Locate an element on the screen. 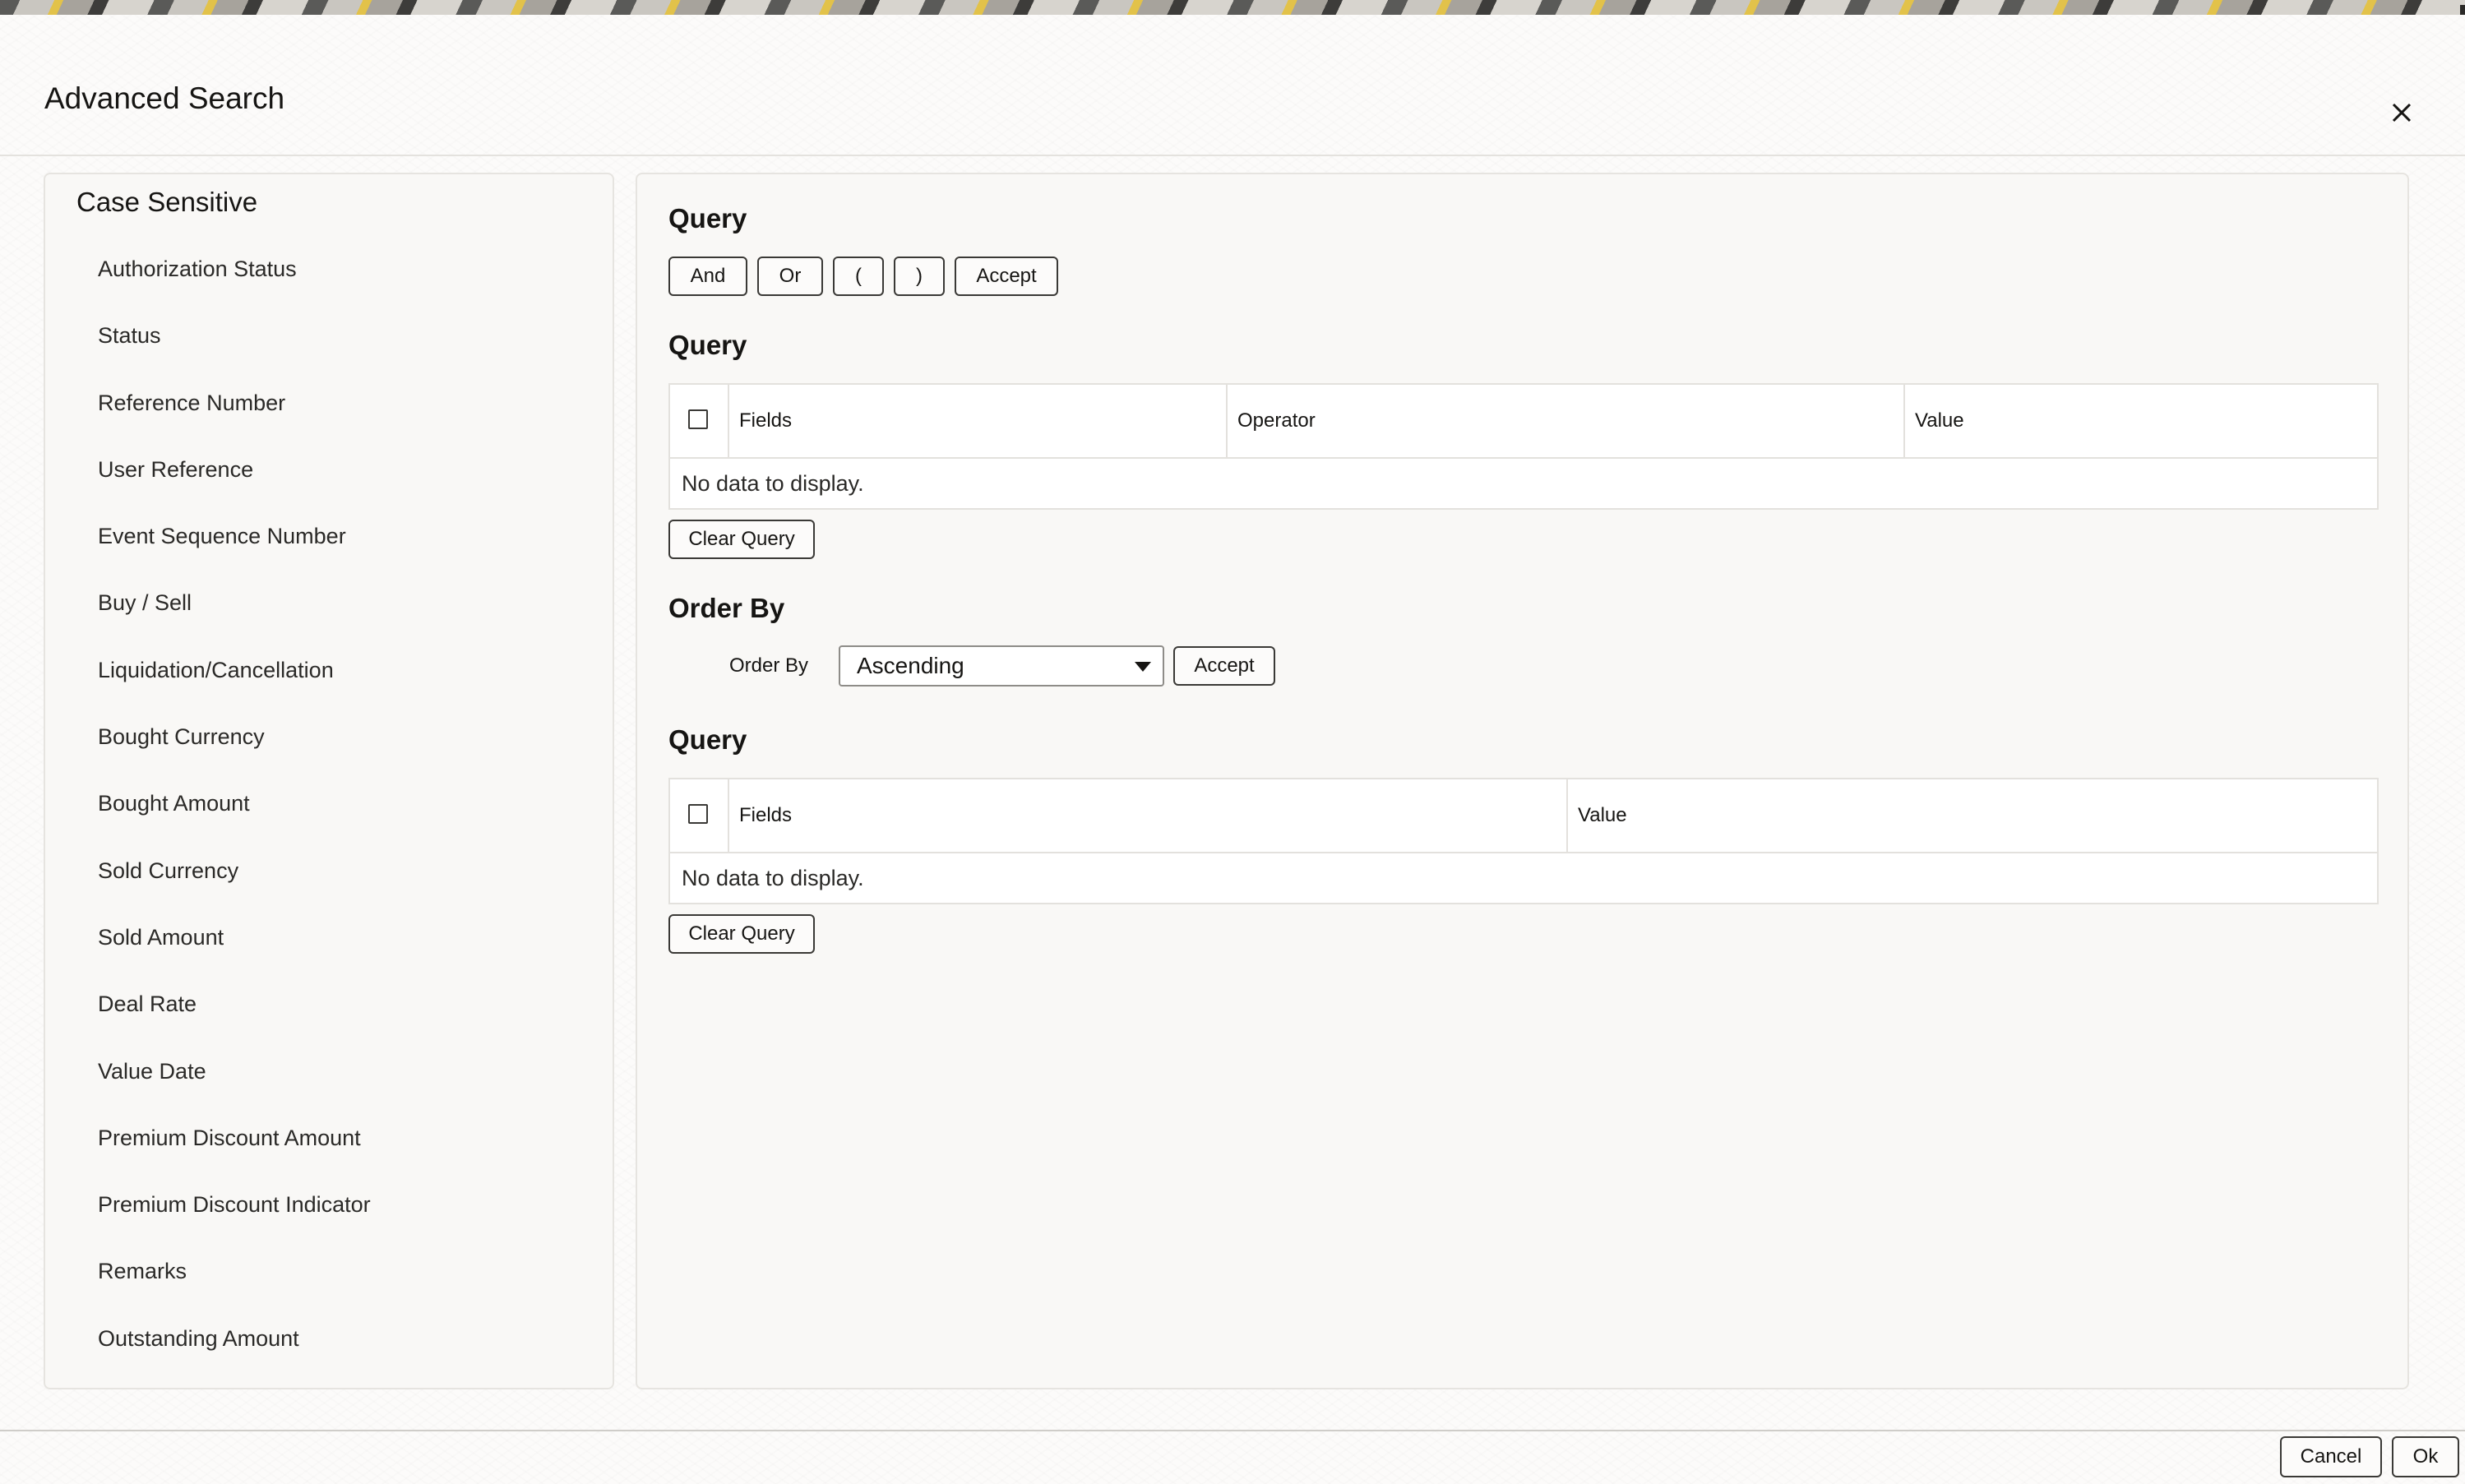 The height and width of the screenshot is (1484, 2465). field-item-status: Status is located at coordinates (234, 355).